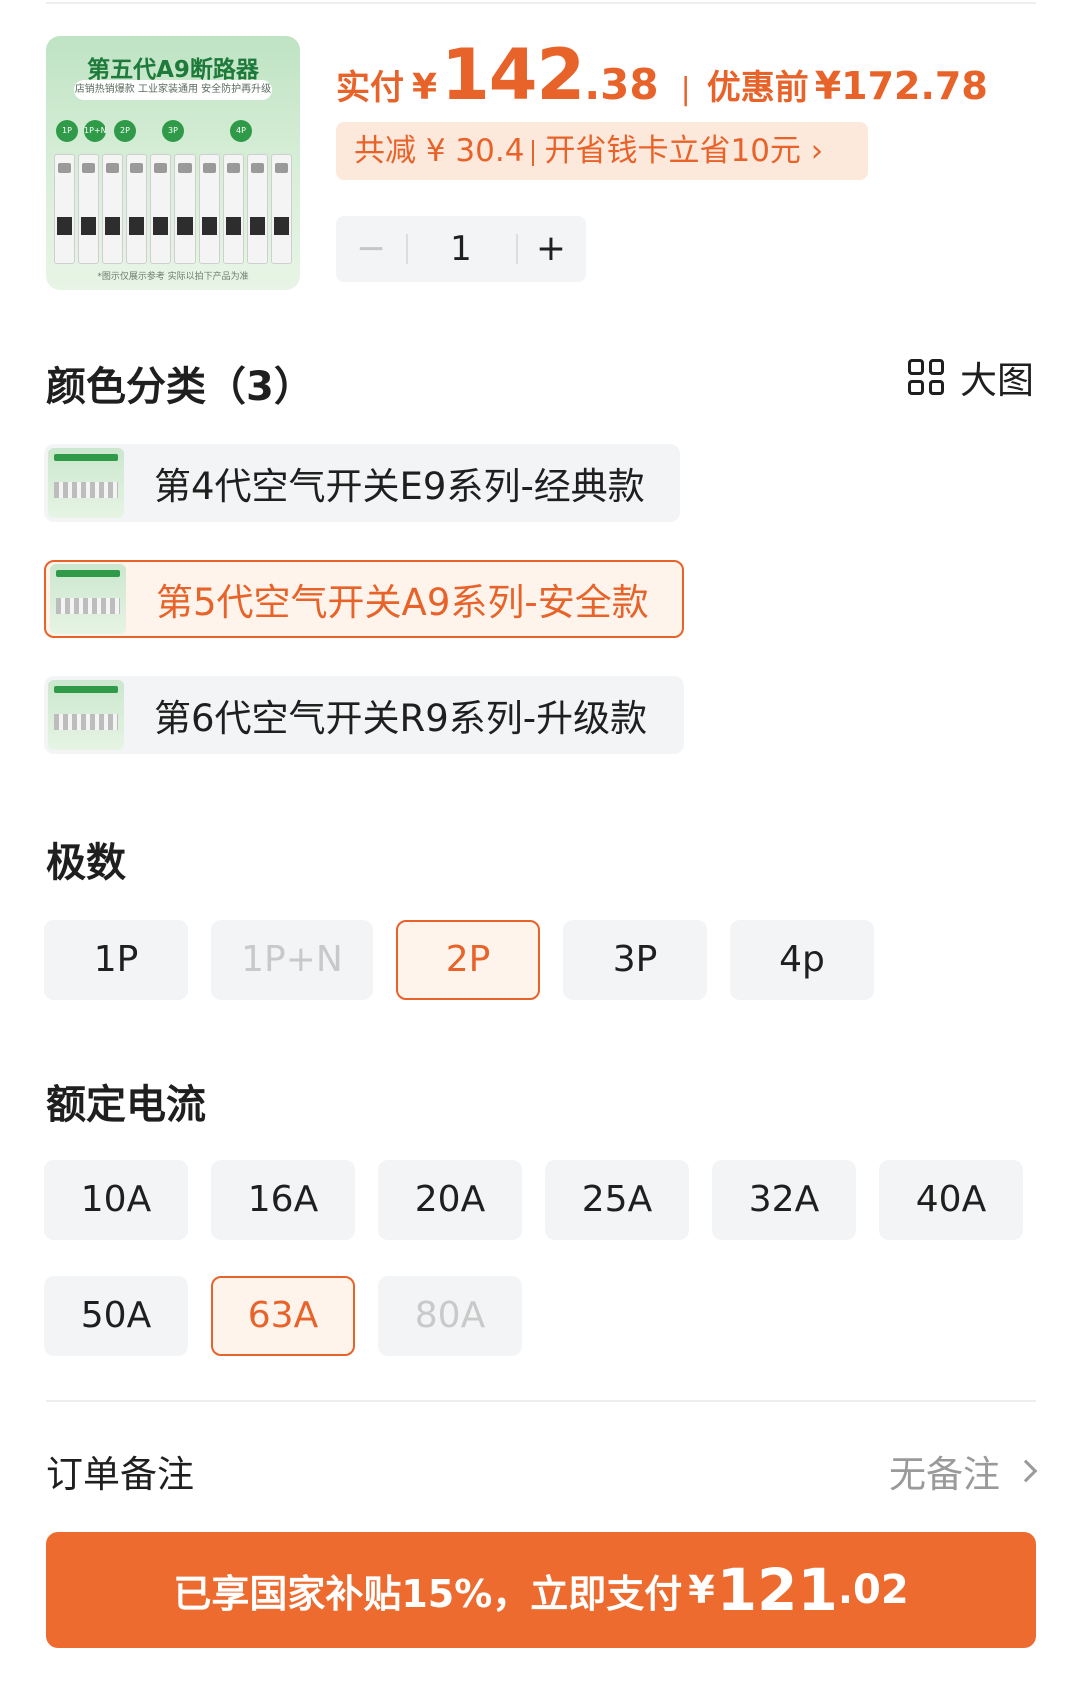 The image size is (1080, 1688). What do you see at coordinates (541, 1401) in the screenshot?
I see `section-divider` at bounding box center [541, 1401].